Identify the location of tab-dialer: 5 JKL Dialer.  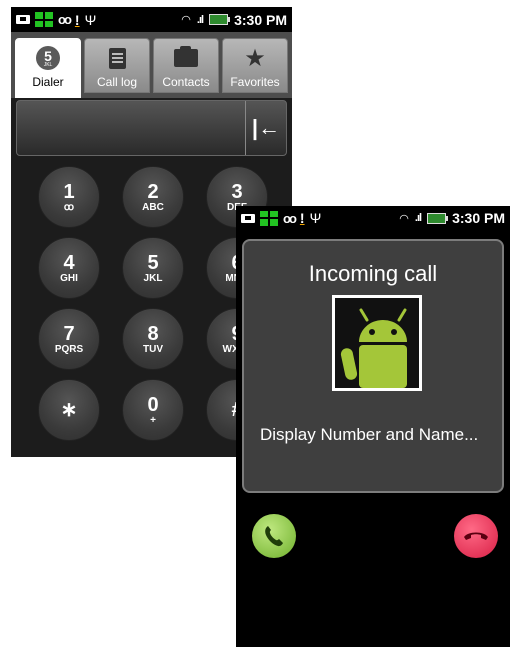
(48, 68).